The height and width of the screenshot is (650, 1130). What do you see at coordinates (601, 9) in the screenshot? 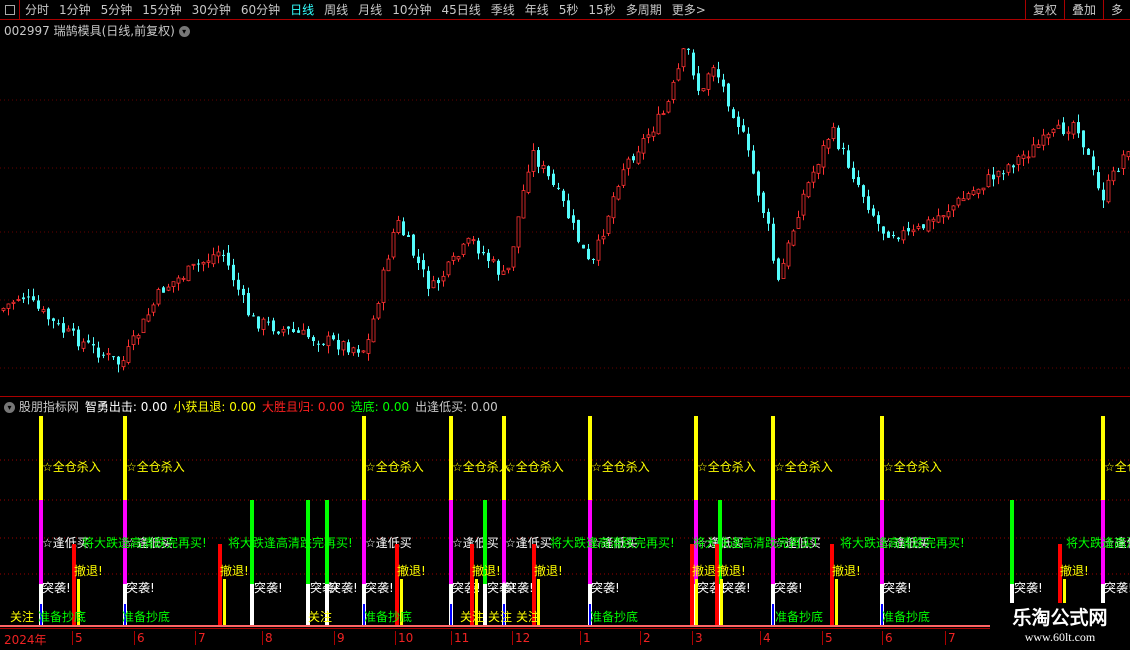
I see `period-tab: 15秒` at bounding box center [601, 9].